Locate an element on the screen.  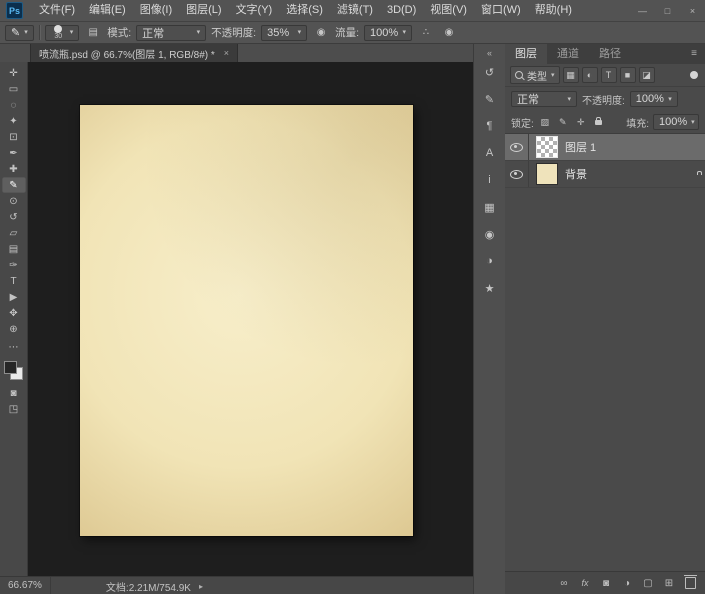
menu-layer: 图层(L) is located at coordinates (203, 10).